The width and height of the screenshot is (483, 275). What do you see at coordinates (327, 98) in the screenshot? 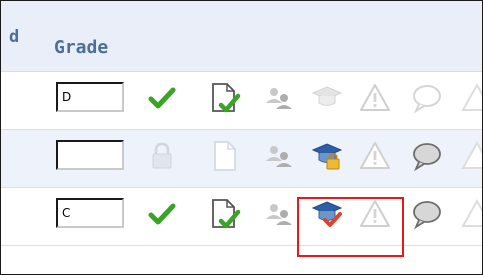
I see `graduation-cap-icon` at bounding box center [327, 98].